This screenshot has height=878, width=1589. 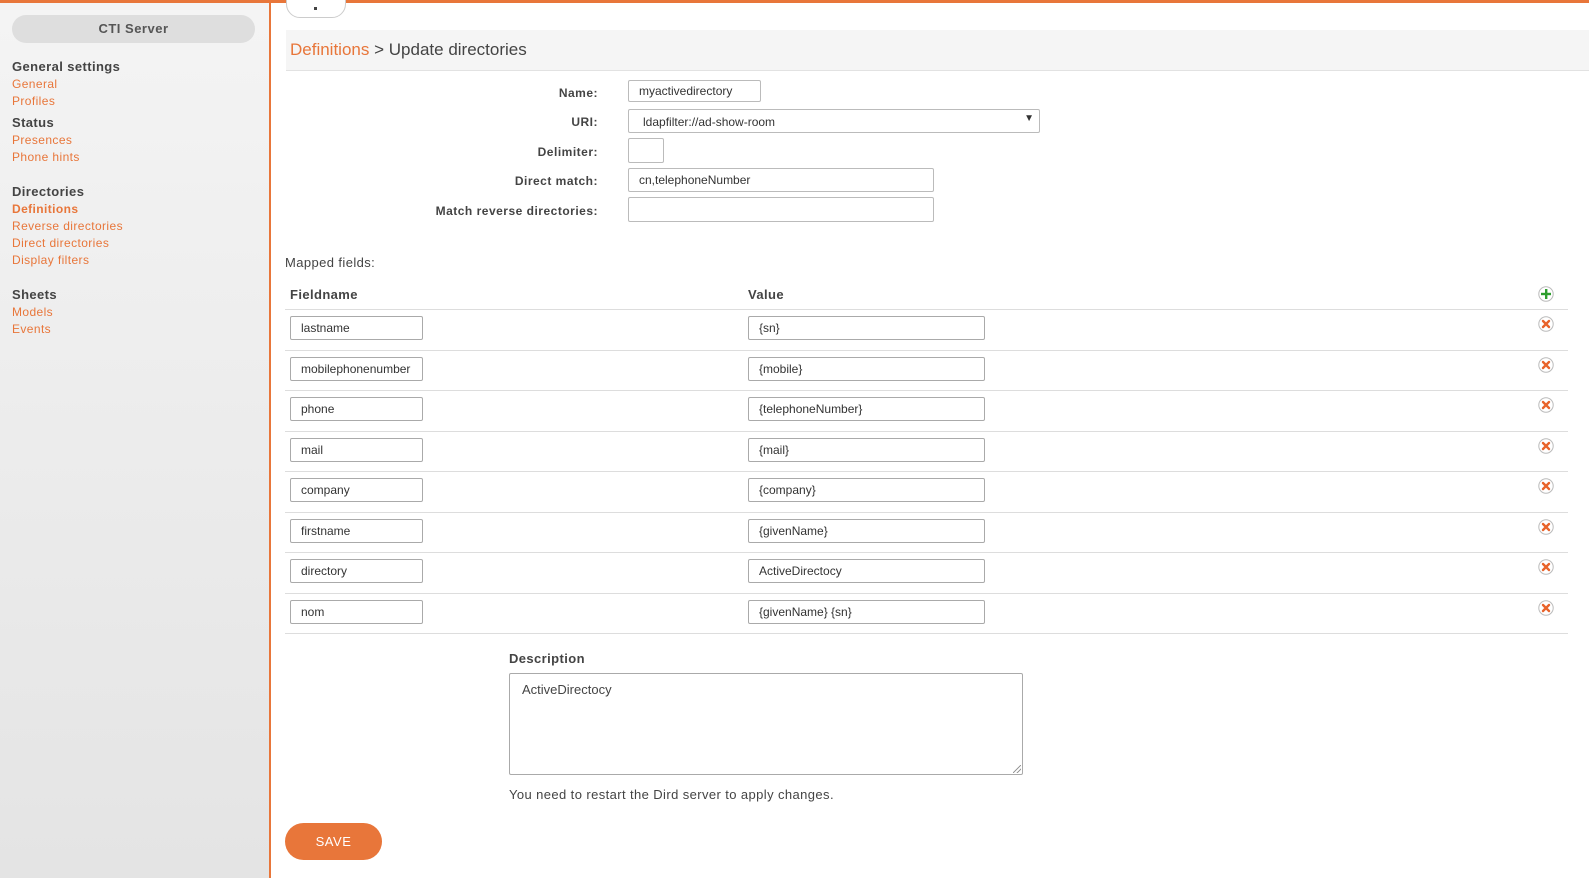 What do you see at coordinates (324, 294) in the screenshot?
I see `fieldname-column-header: Fieldname` at bounding box center [324, 294].